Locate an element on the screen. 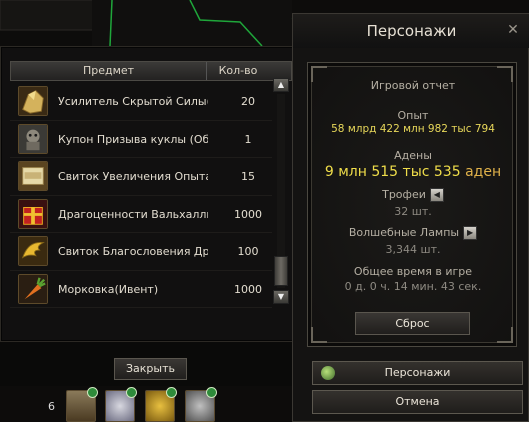  exp-label: Опыт is located at coordinates (413, 115).